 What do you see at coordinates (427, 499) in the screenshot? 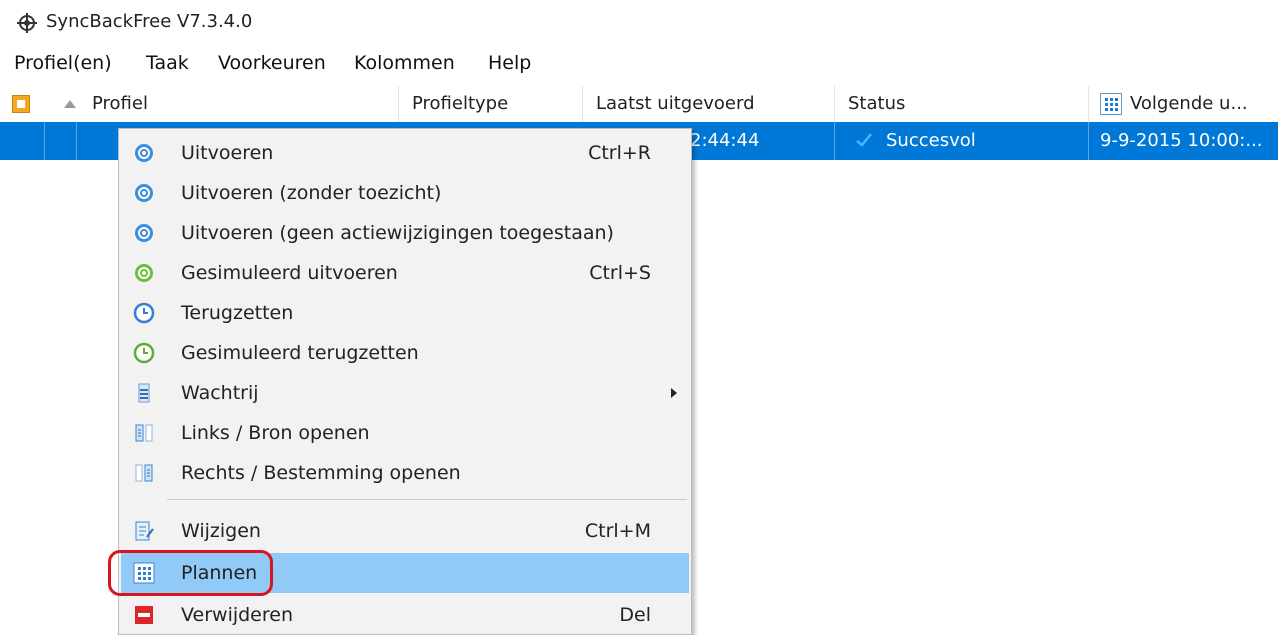
I see `menu-separator` at bounding box center [427, 499].